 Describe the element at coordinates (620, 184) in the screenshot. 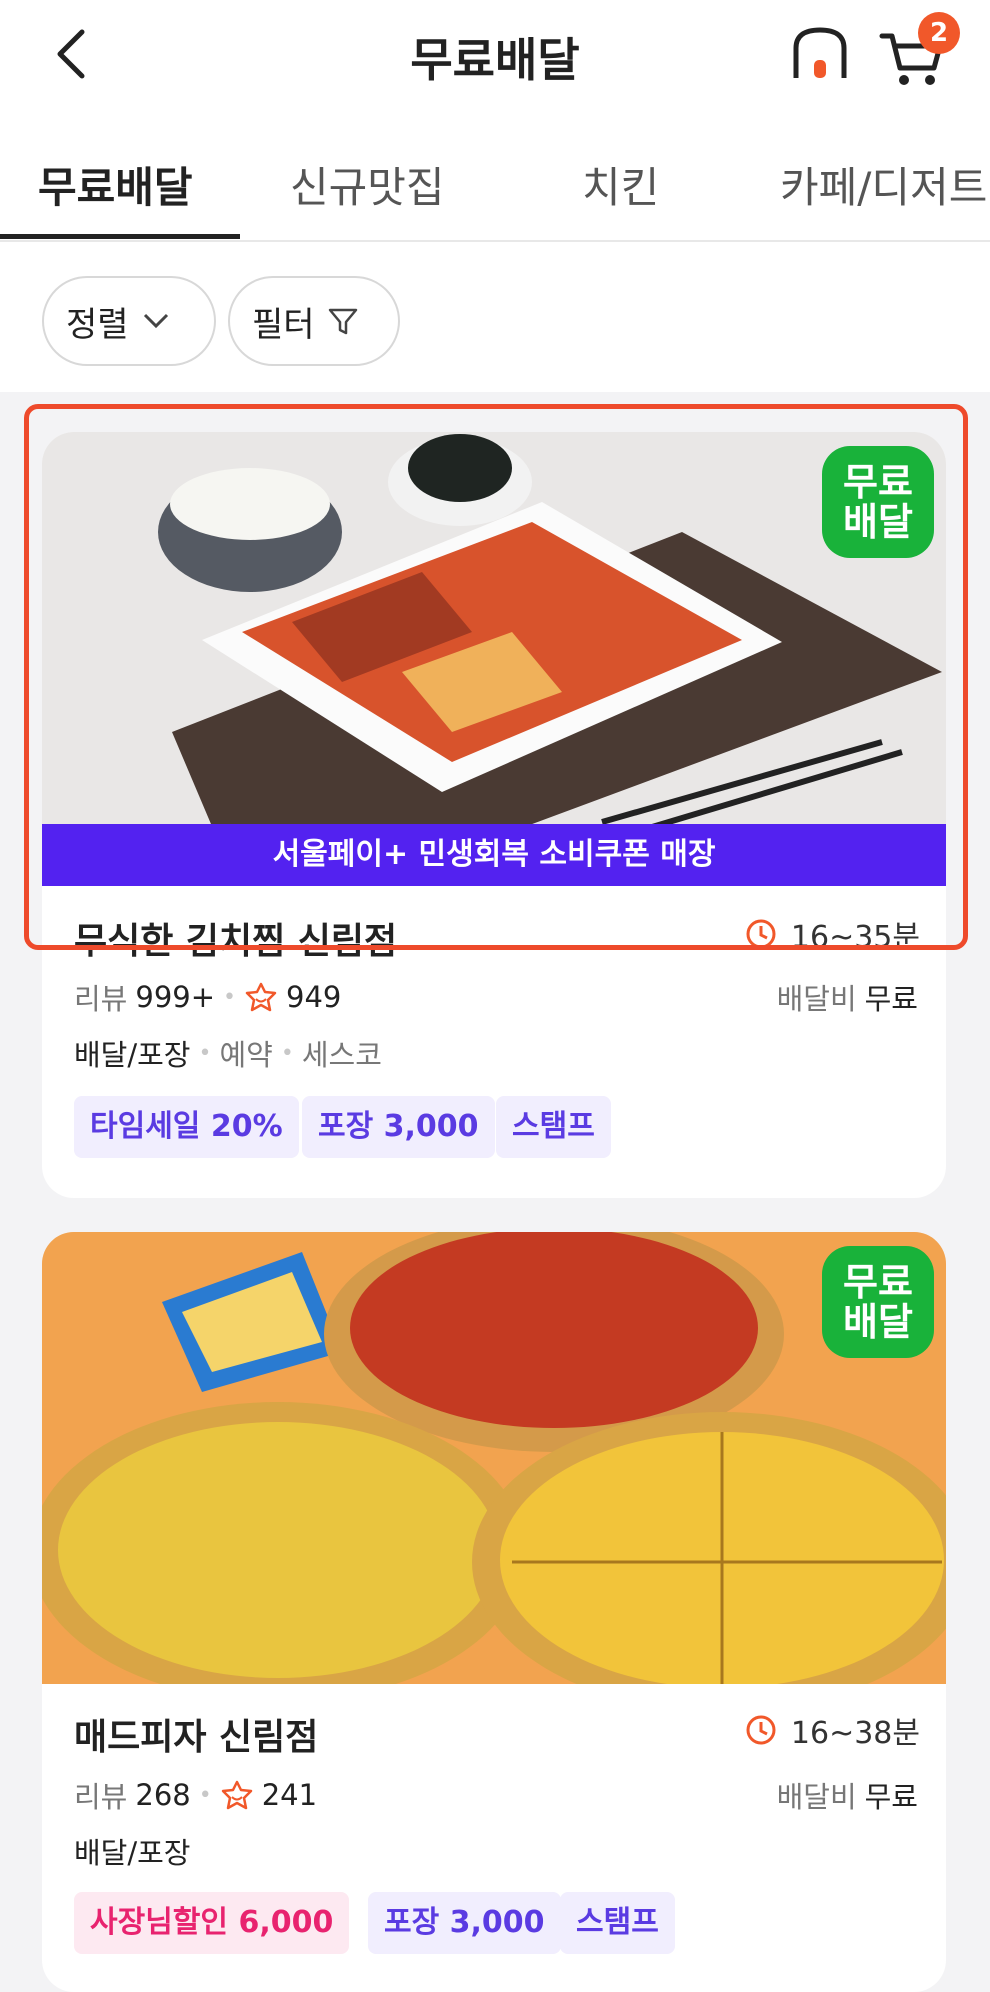

I see `tab-chicken: 치킨` at that location.